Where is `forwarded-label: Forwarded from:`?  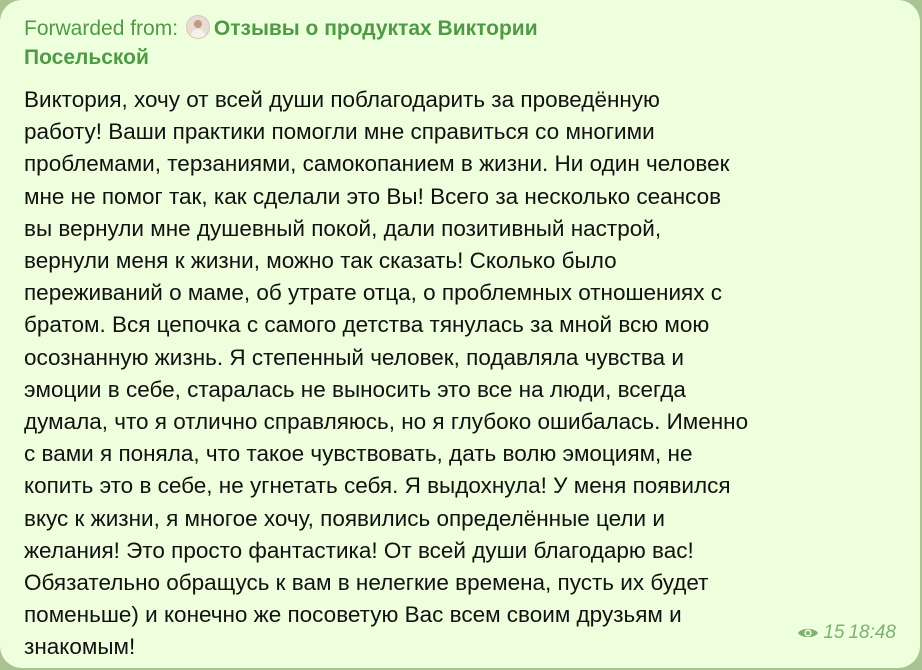
forwarded-label: Forwarded from: is located at coordinates (101, 28).